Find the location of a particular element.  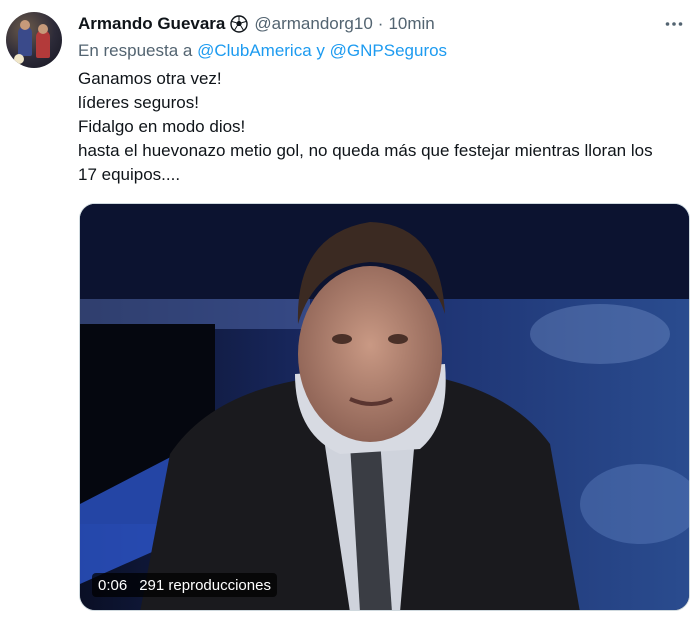

soccer-ball-icon is located at coordinates (239, 24).